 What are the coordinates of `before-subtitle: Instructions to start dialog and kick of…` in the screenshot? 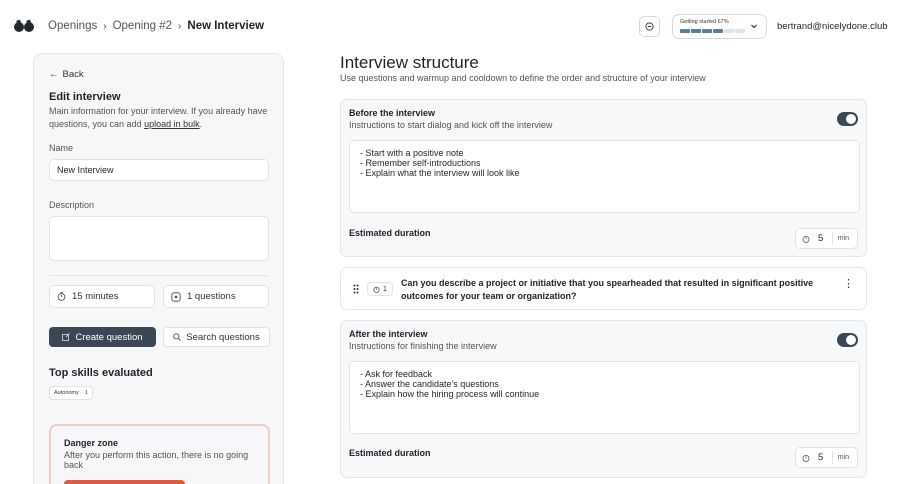 It's located at (451, 125).